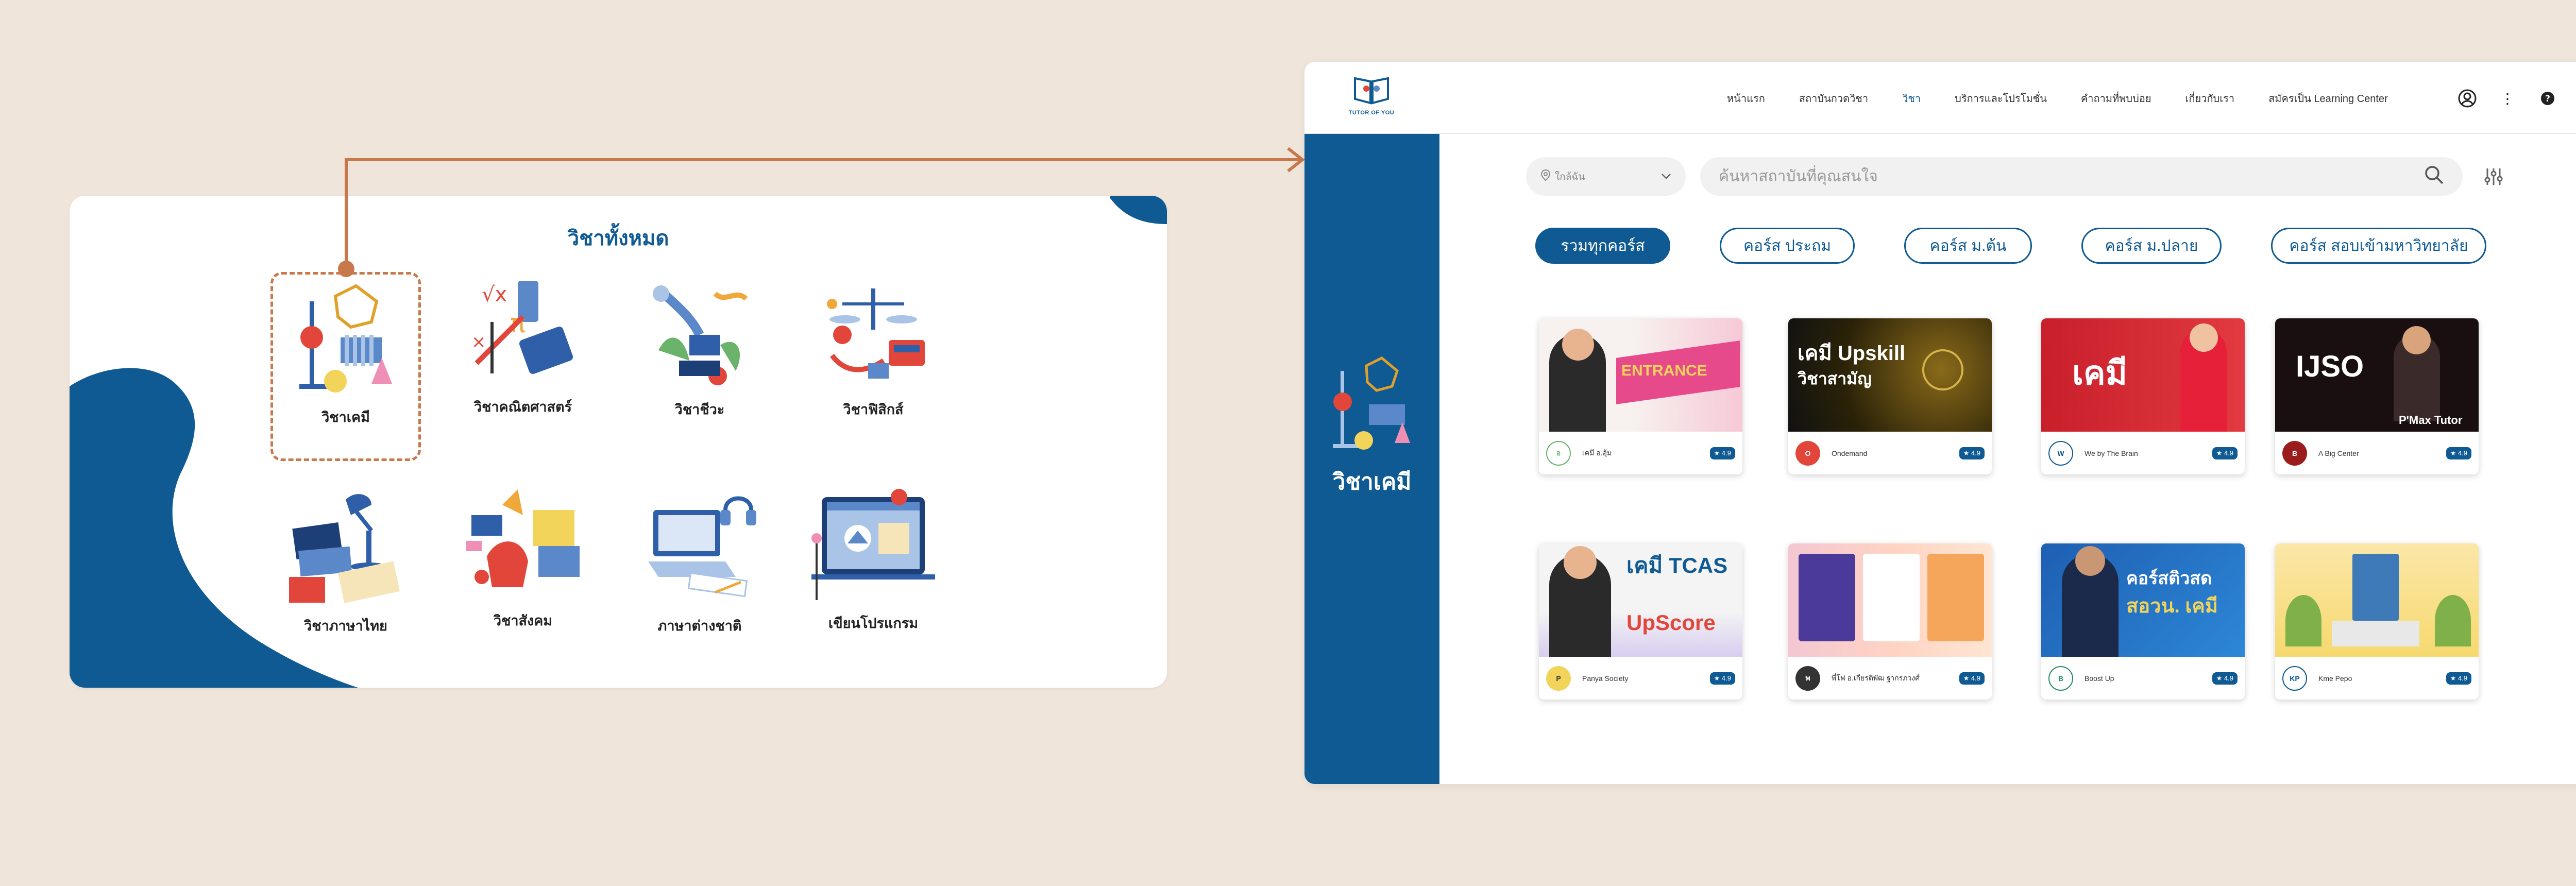 This screenshot has height=886, width=2576. I want to click on header-icons: ⋮ ?, so click(2508, 98).